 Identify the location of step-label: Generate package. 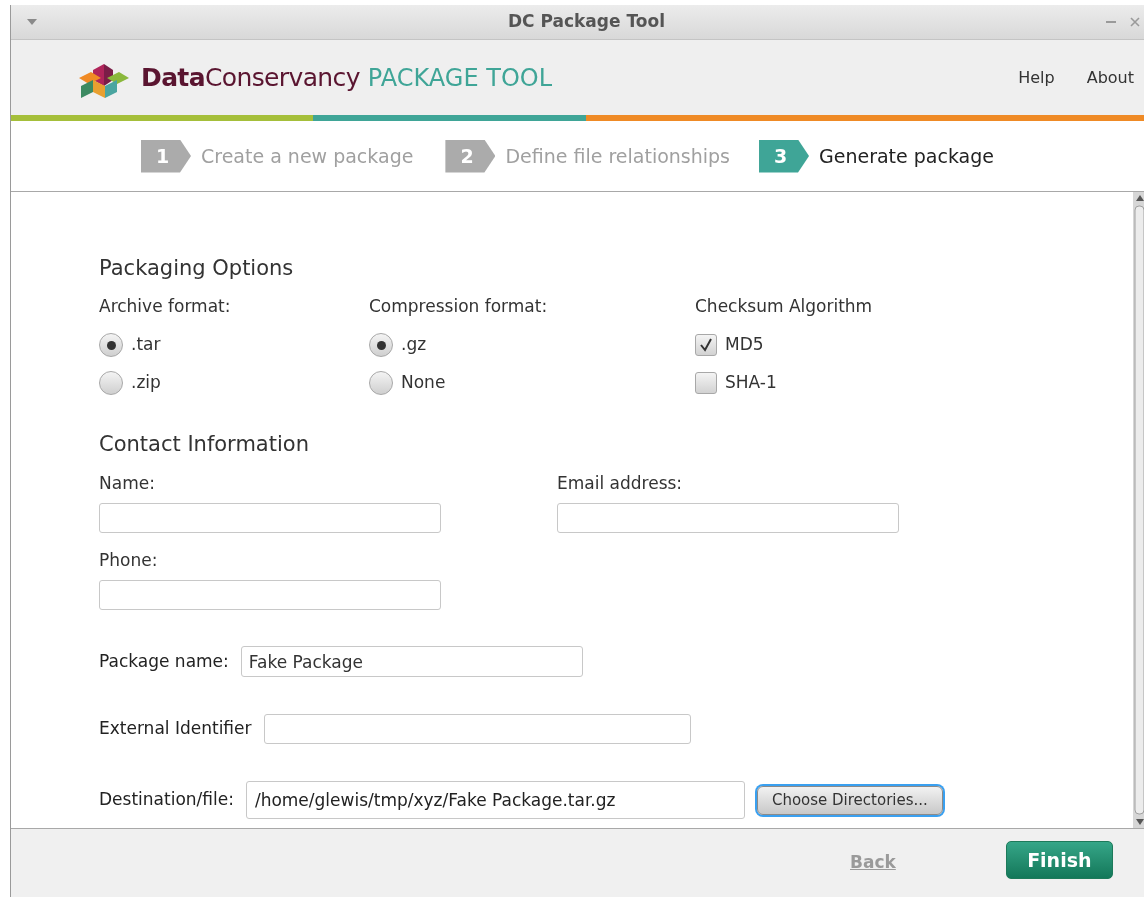
(906, 156).